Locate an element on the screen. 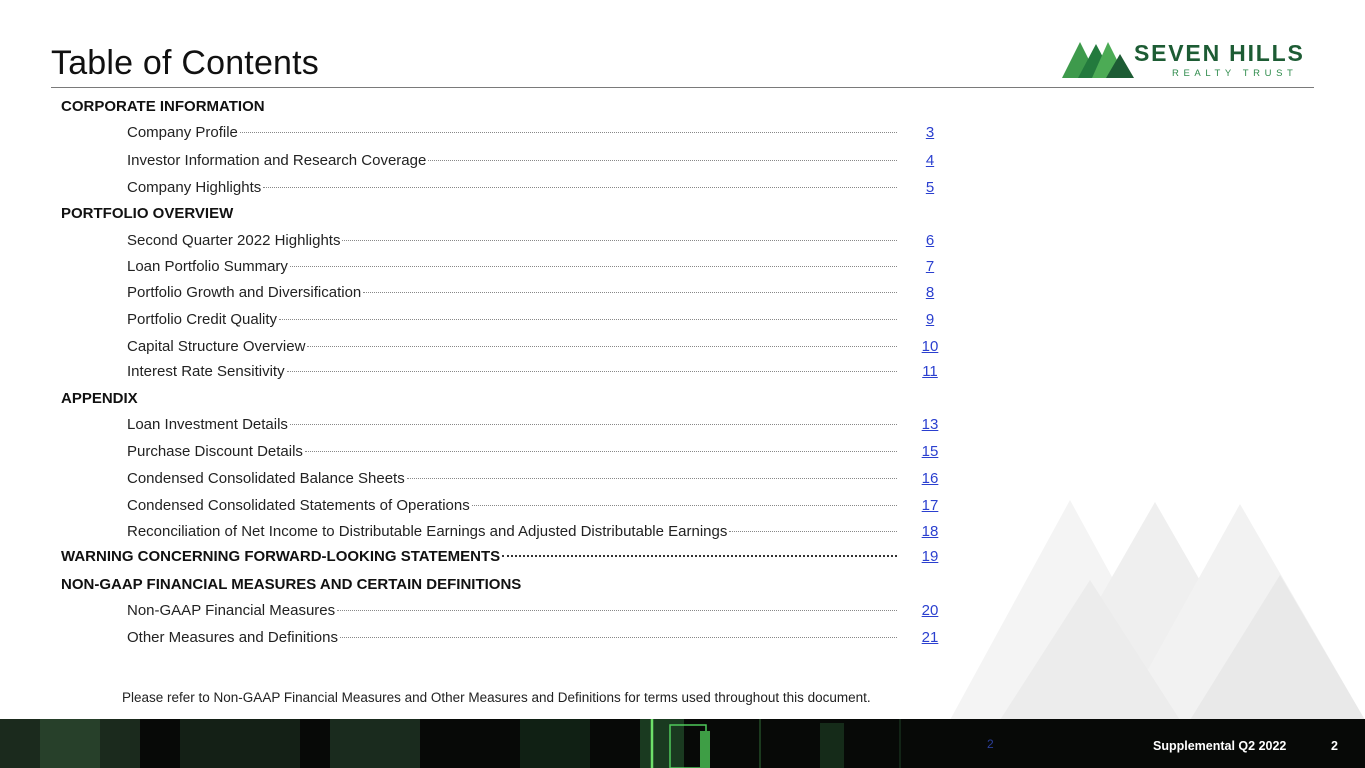  section-corporate-information: CORPORATE INFORMATION is located at coordinates (163, 106).